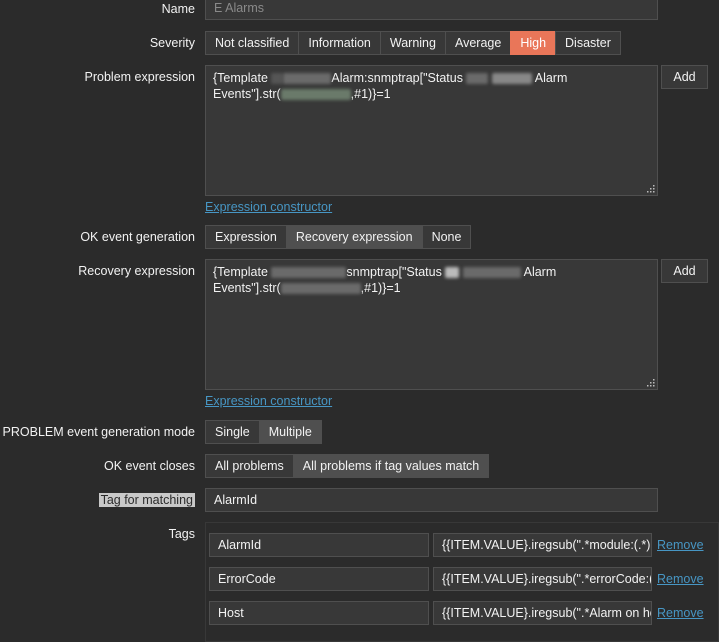  I want to click on name-input: E Alarms, so click(431, 10).